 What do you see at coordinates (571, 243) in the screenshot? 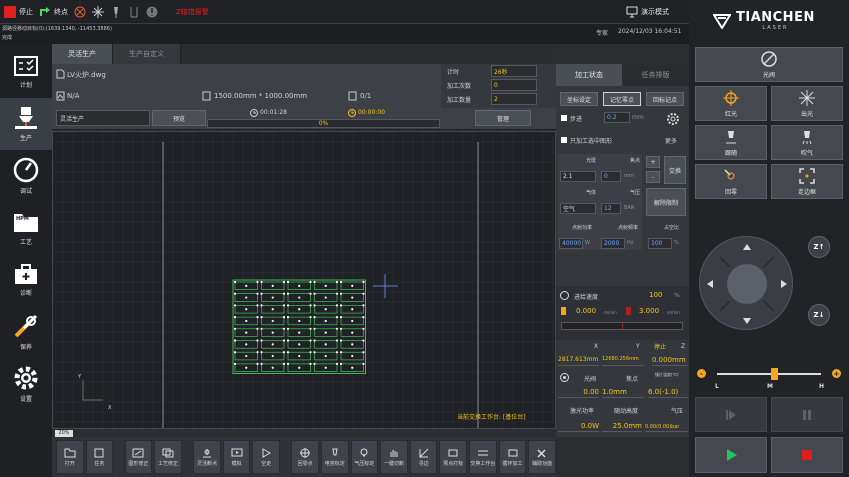
I see `spot-power-input: 40000` at bounding box center [571, 243].